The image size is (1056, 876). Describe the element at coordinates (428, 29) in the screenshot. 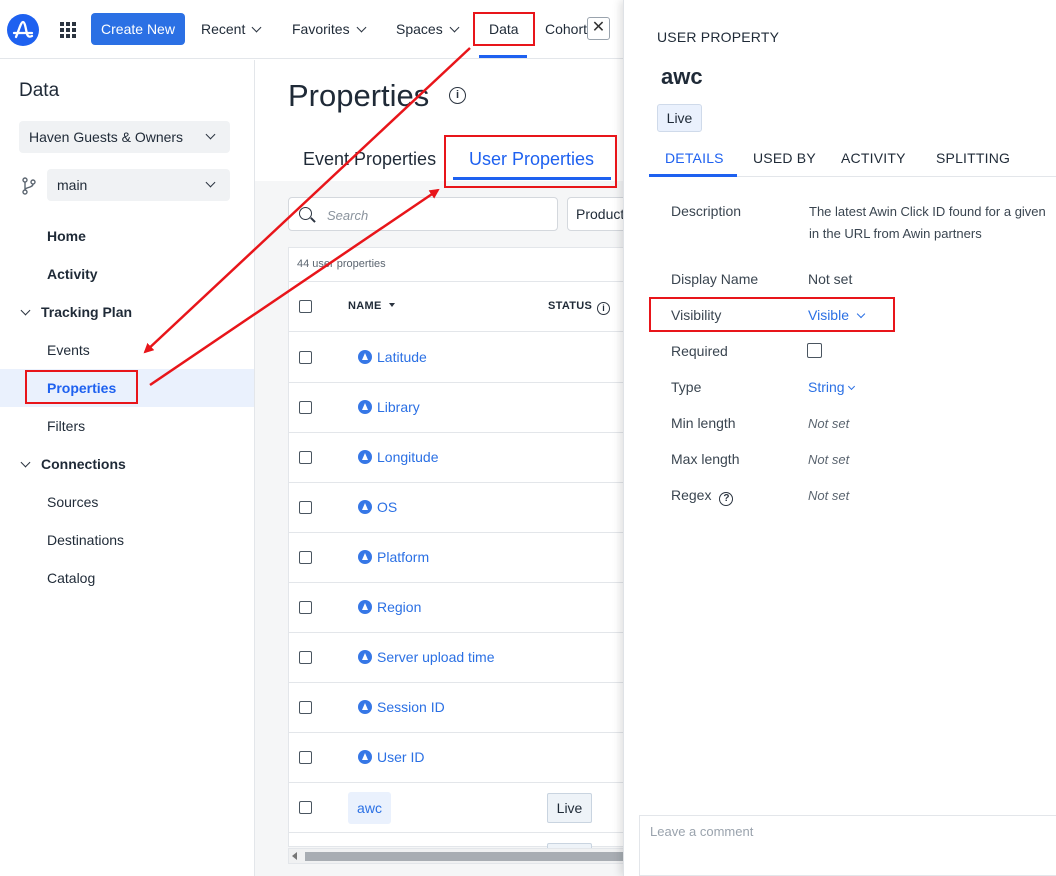

I see `nav-spaces: Spaces` at that location.